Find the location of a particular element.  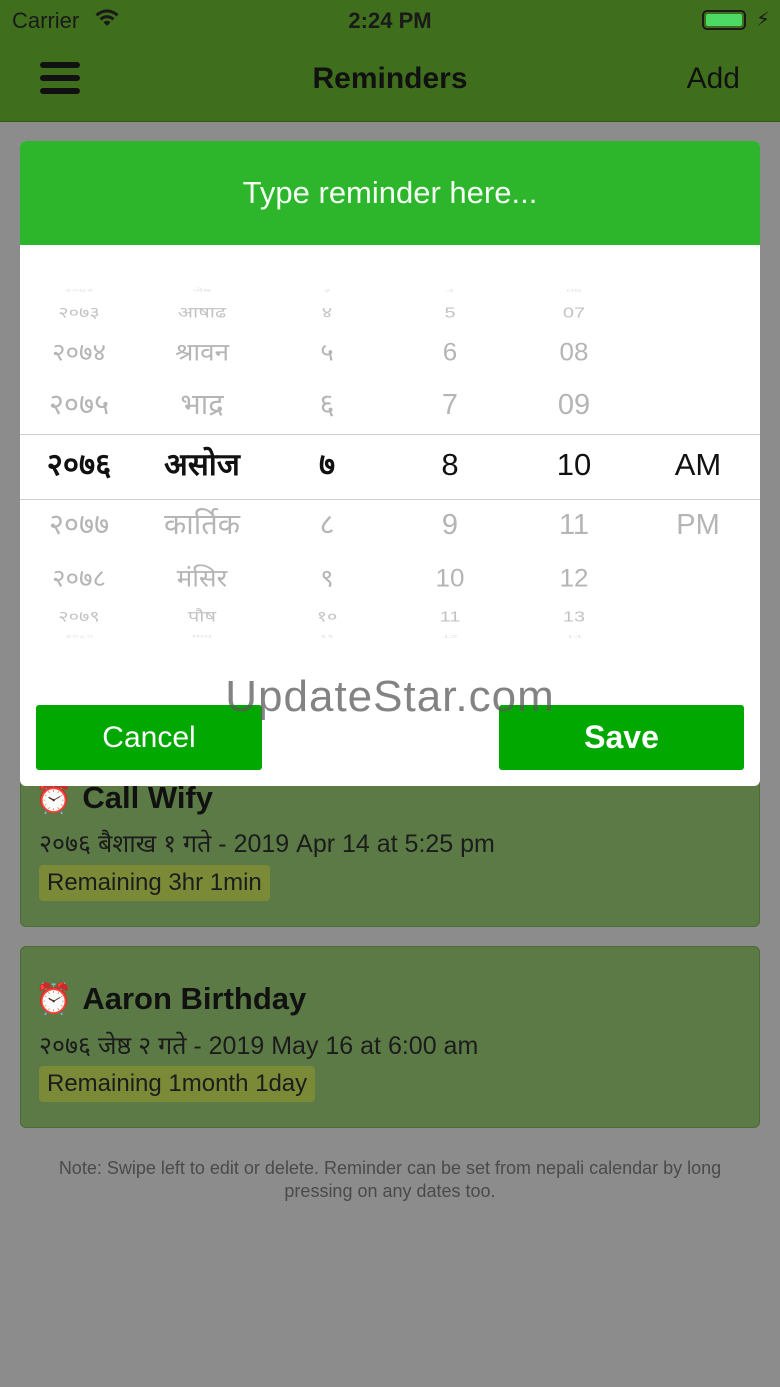

picker-option: २०७७ is located at coordinates (79, 525).